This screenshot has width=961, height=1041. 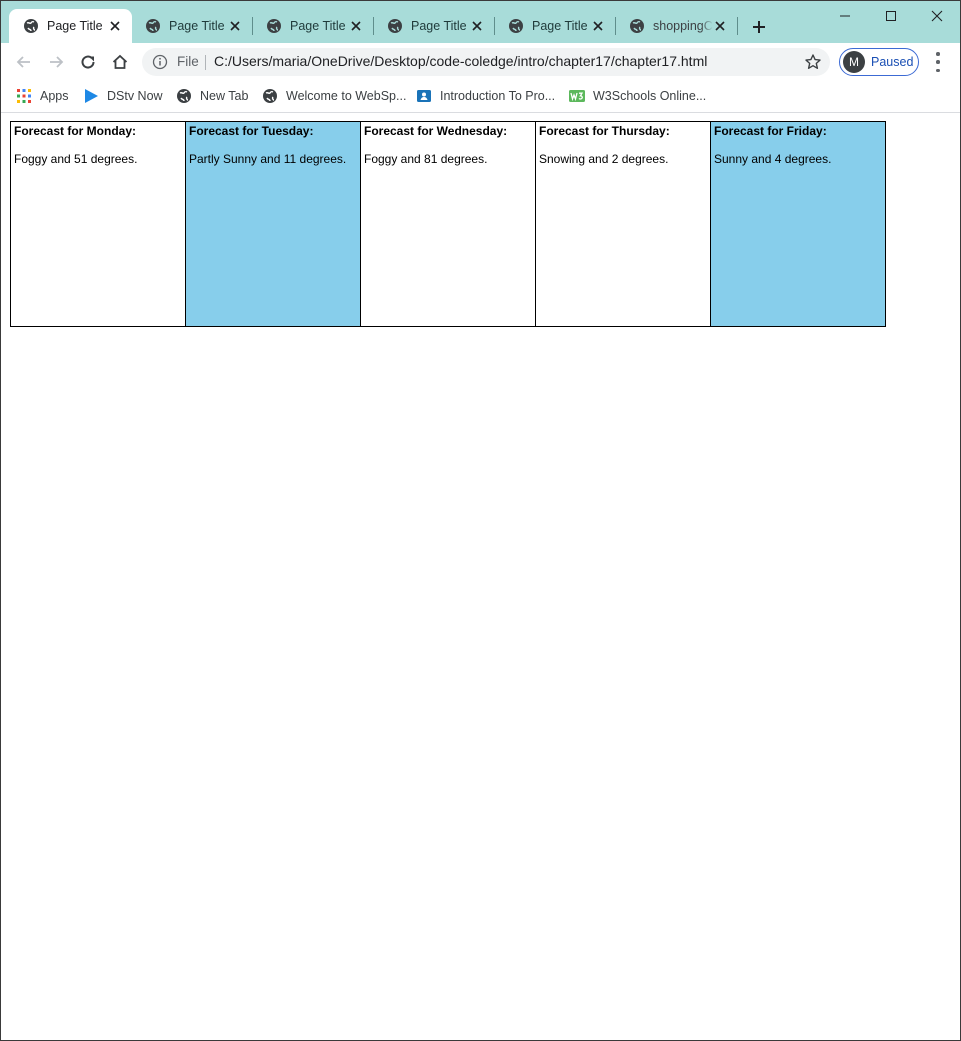 What do you see at coordinates (892, 62) in the screenshot?
I see `profile-status: Paused` at bounding box center [892, 62].